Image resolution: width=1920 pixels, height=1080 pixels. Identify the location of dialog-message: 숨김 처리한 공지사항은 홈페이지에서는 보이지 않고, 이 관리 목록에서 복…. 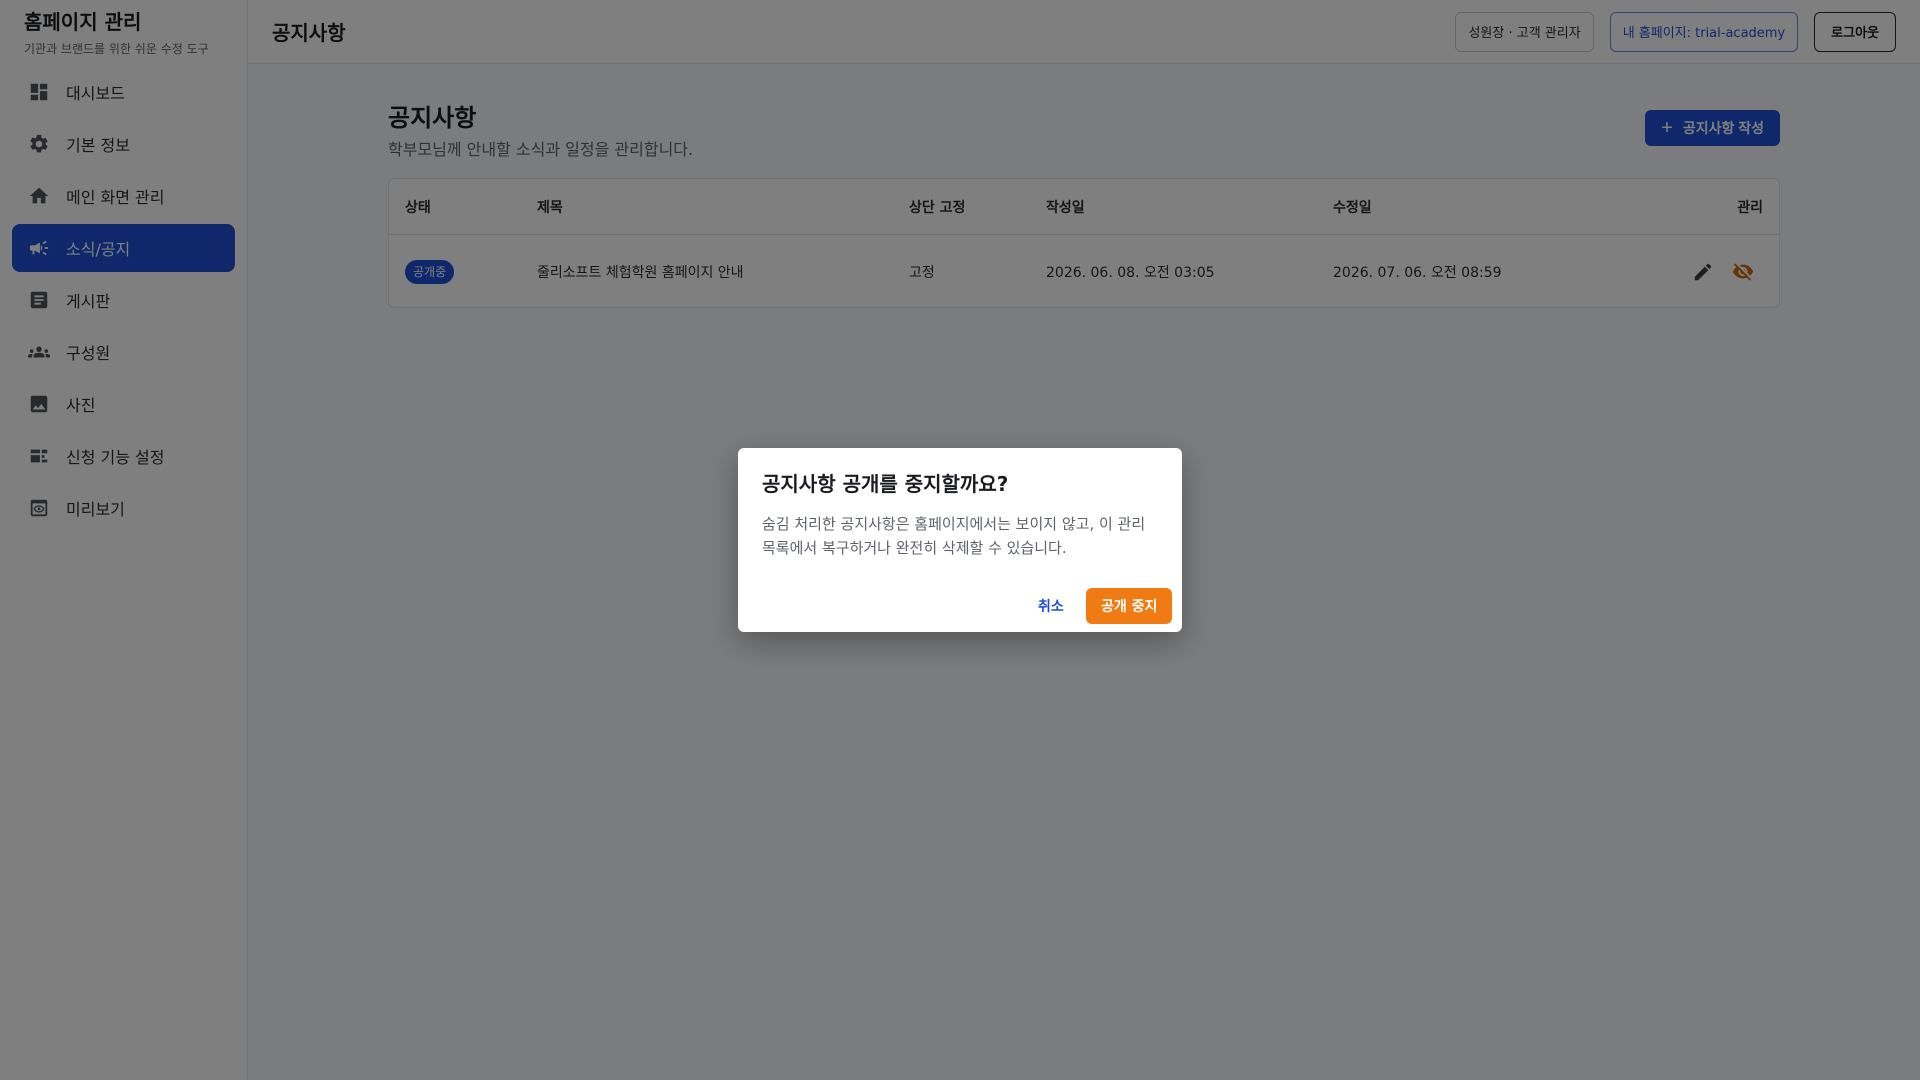
(954, 536).